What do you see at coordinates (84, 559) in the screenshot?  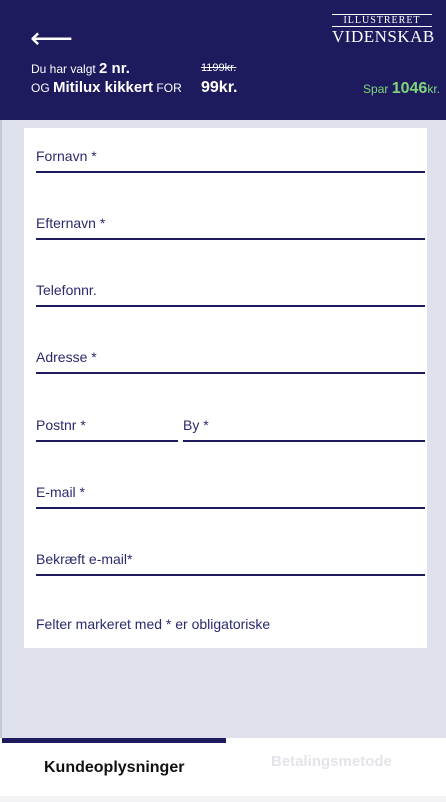 I see `confirm-email-label: Bekræft e-mail*` at bounding box center [84, 559].